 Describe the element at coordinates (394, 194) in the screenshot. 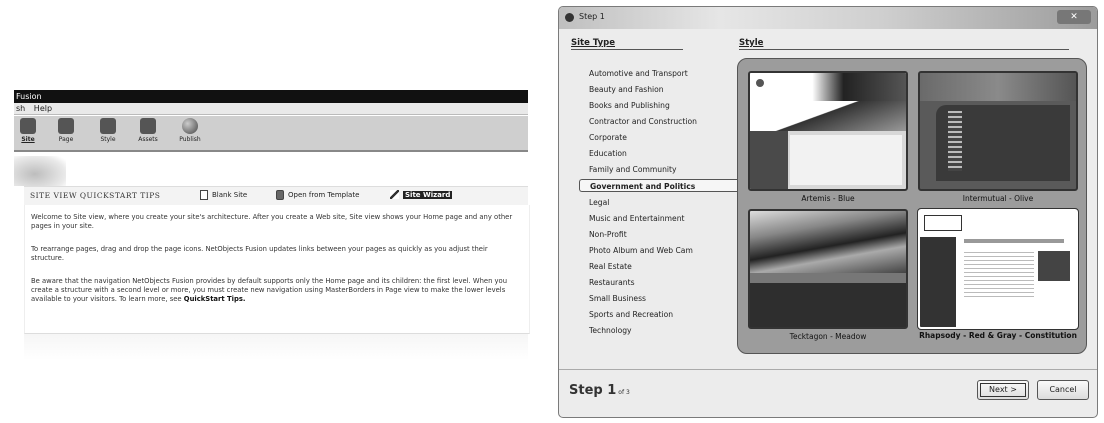

I see `wand-icon` at that location.